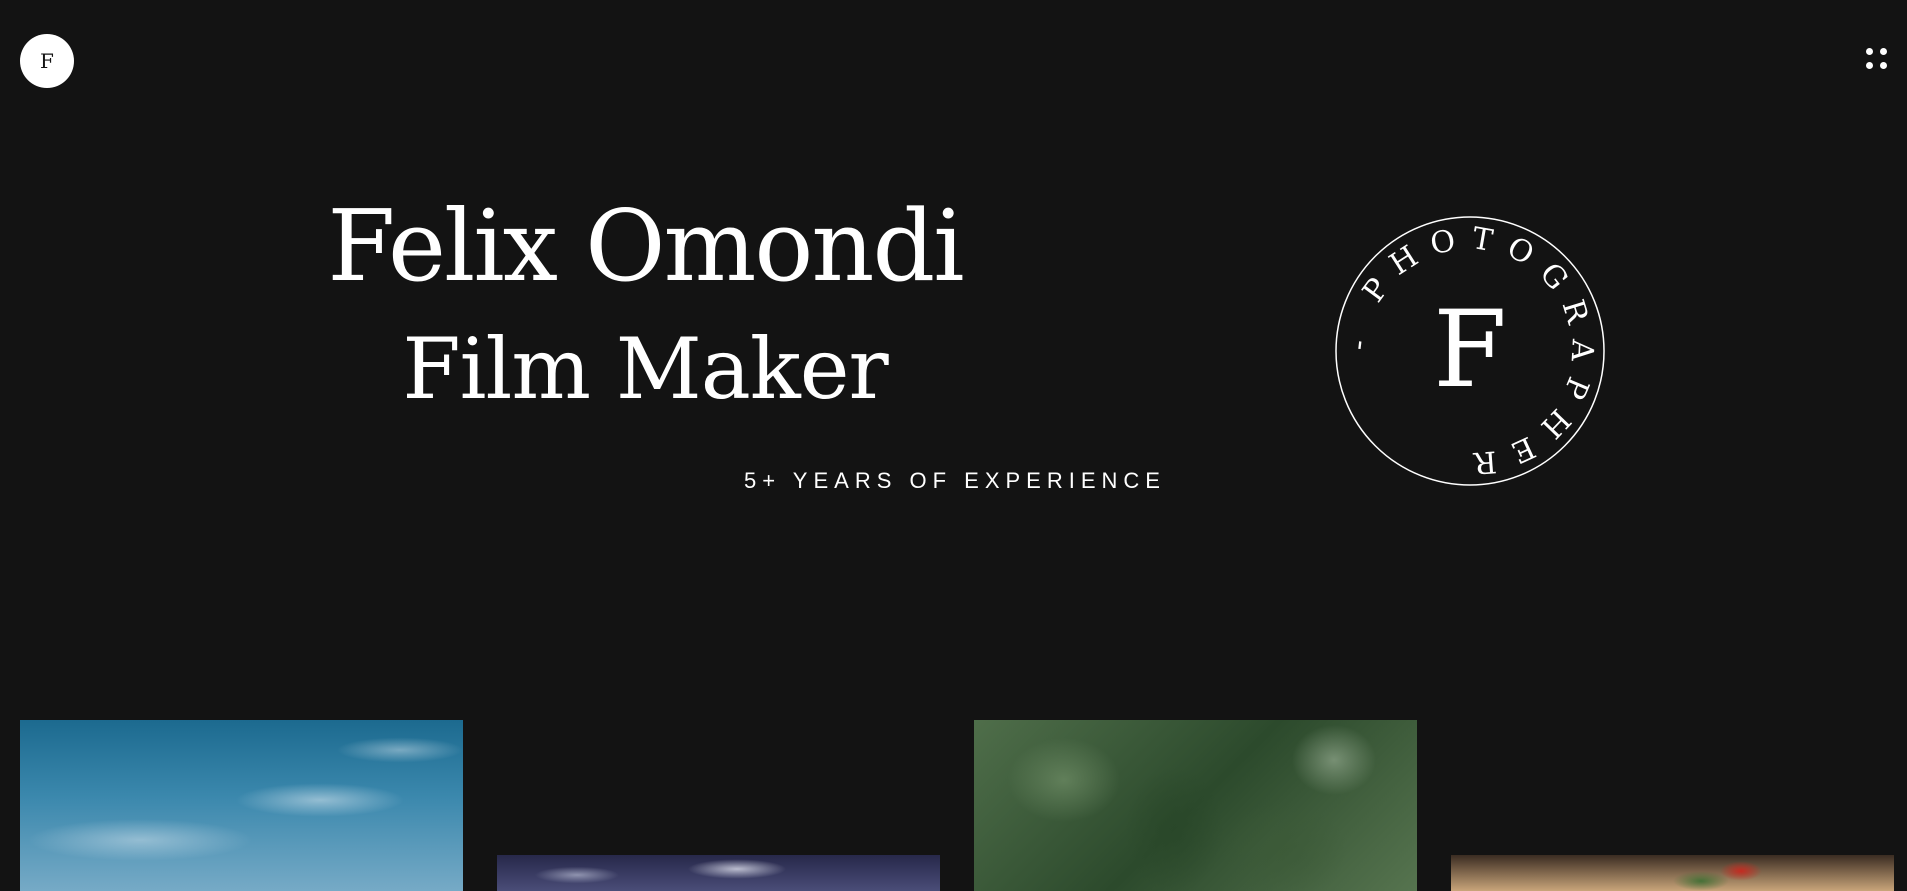 Image resolution: width=1907 pixels, height=891 pixels. I want to click on hero-name: Felix Omondi, so click(645, 247).